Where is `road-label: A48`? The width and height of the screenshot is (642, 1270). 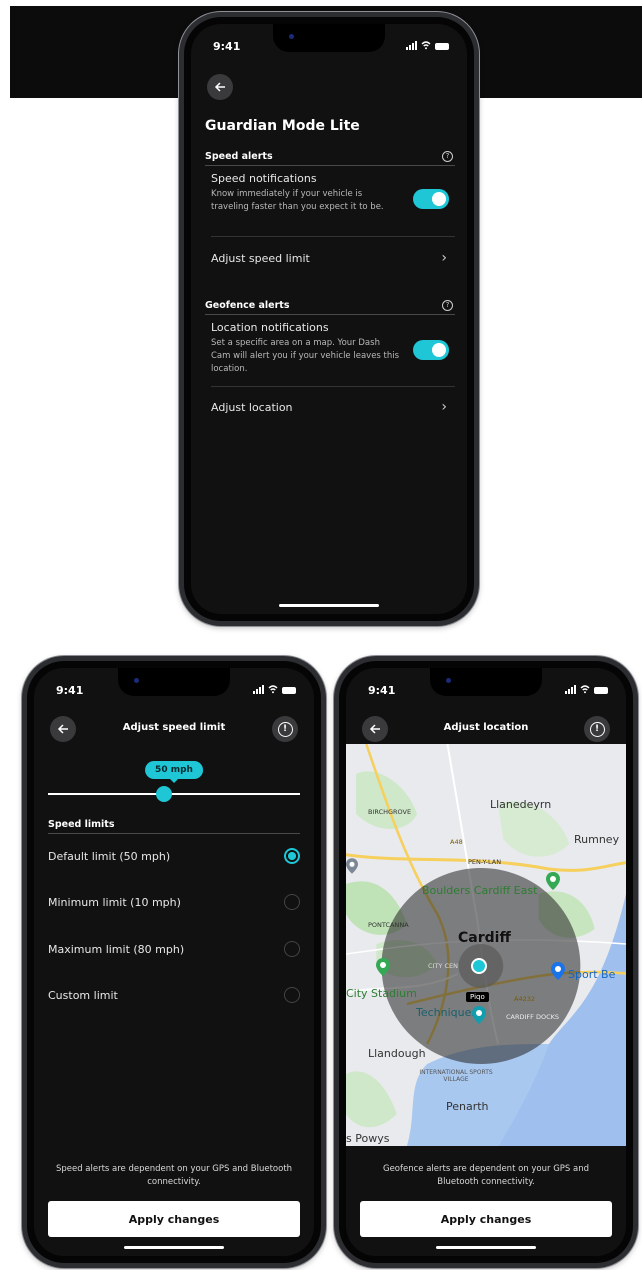
road-label: A48 is located at coordinates (456, 842).